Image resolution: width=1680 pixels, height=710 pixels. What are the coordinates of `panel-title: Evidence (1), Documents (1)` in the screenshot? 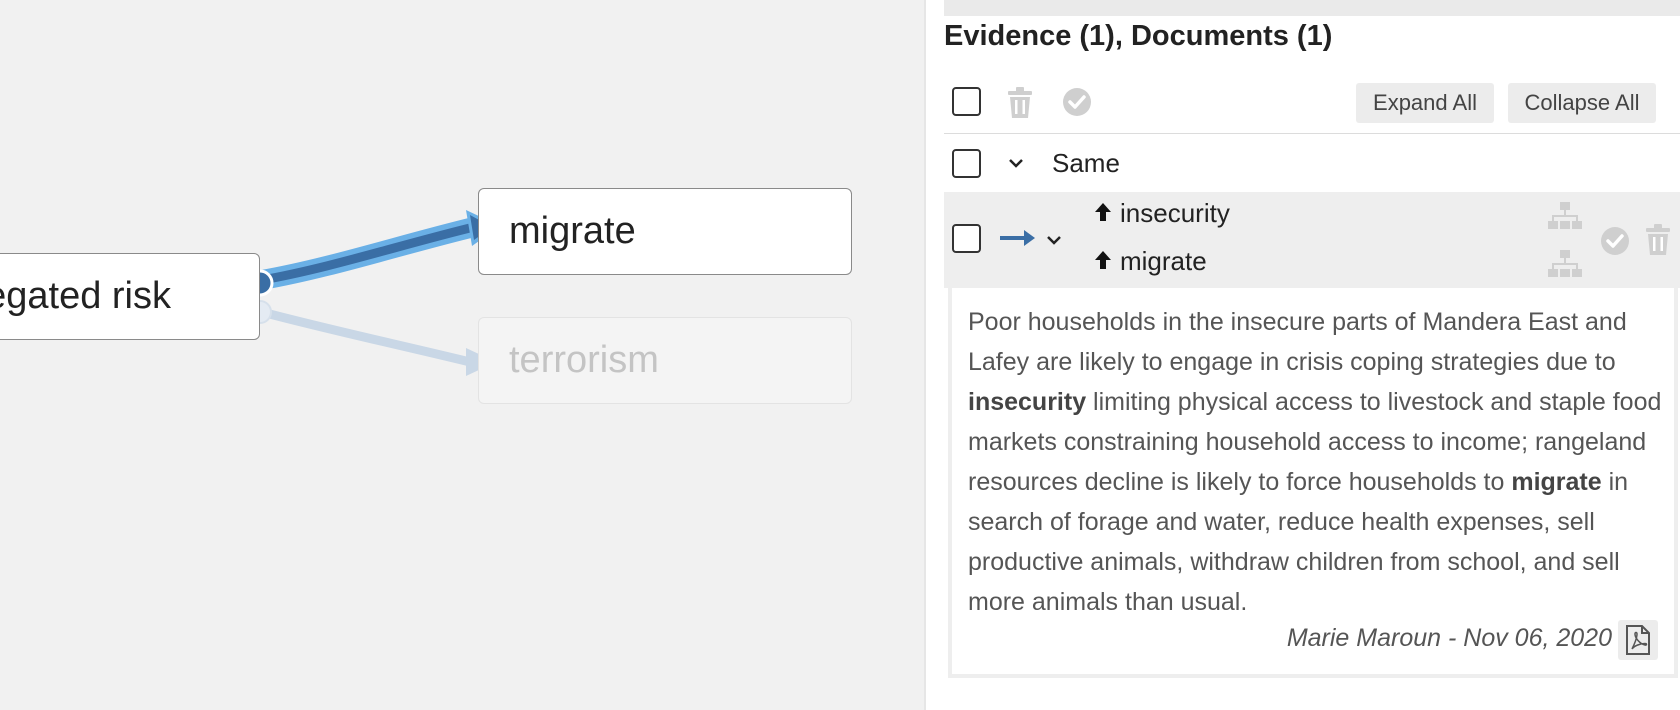 It's located at (1138, 36).